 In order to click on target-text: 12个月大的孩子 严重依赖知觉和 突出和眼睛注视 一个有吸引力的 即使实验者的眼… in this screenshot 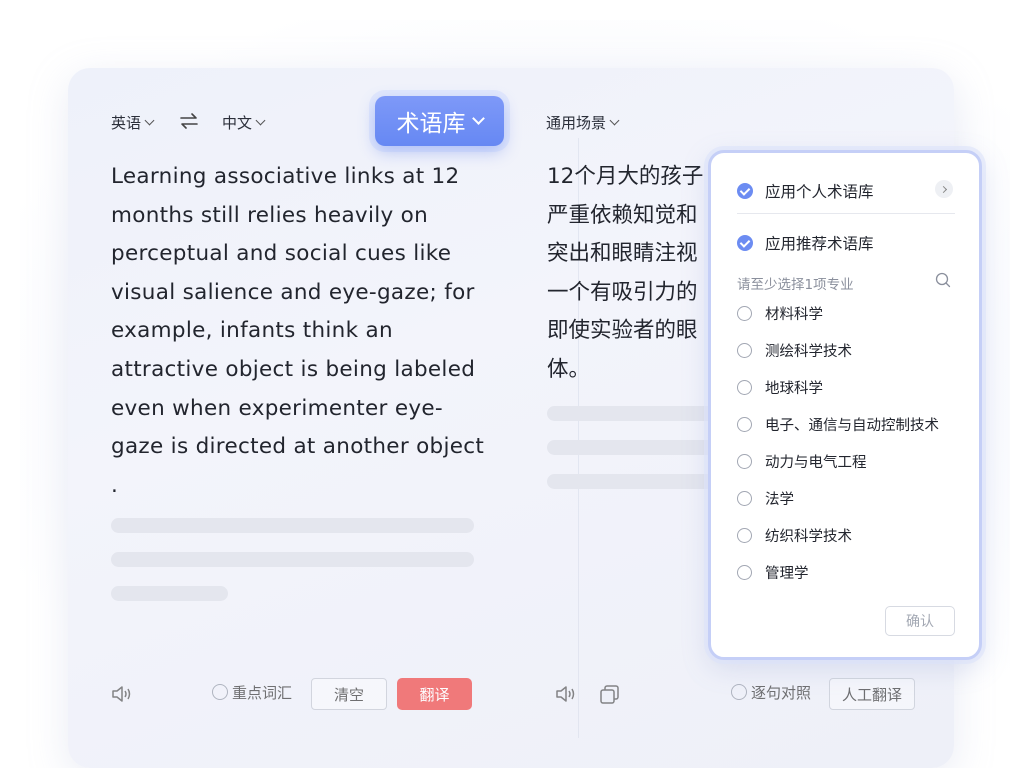, I will do `click(632, 274)`.